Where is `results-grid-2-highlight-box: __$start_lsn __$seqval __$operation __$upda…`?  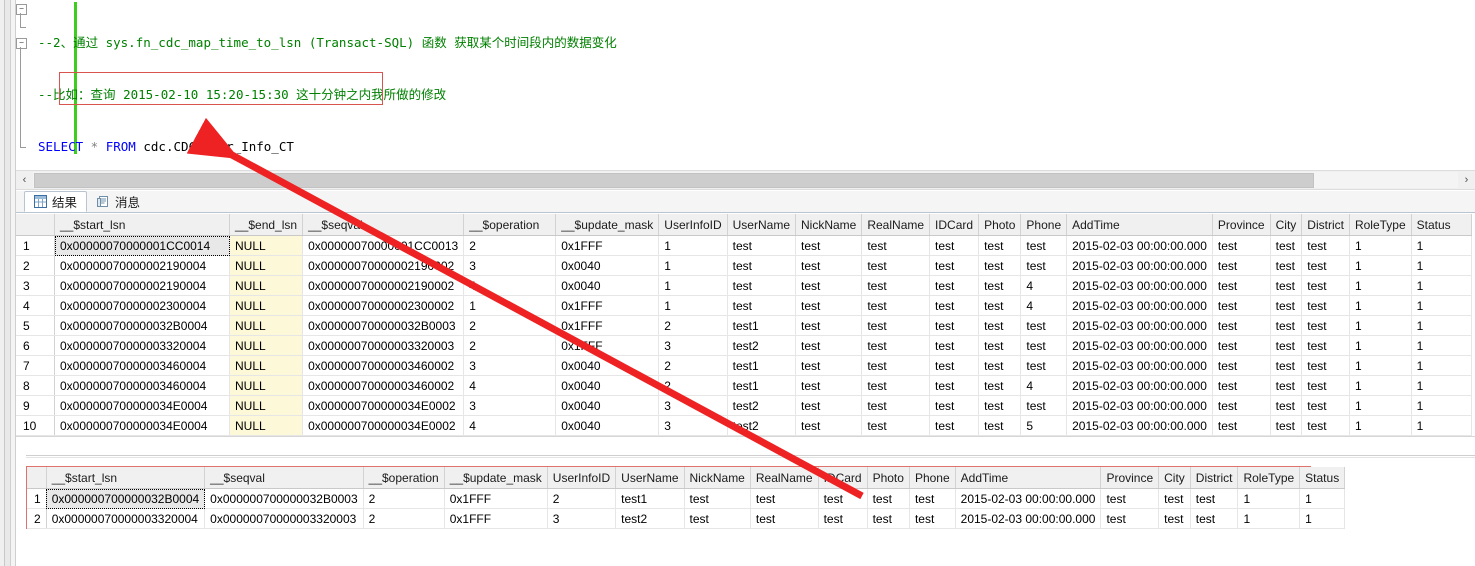 results-grid-2-highlight-box: __$start_lsn __$seqval __$operation __$upda… is located at coordinates (686, 497).